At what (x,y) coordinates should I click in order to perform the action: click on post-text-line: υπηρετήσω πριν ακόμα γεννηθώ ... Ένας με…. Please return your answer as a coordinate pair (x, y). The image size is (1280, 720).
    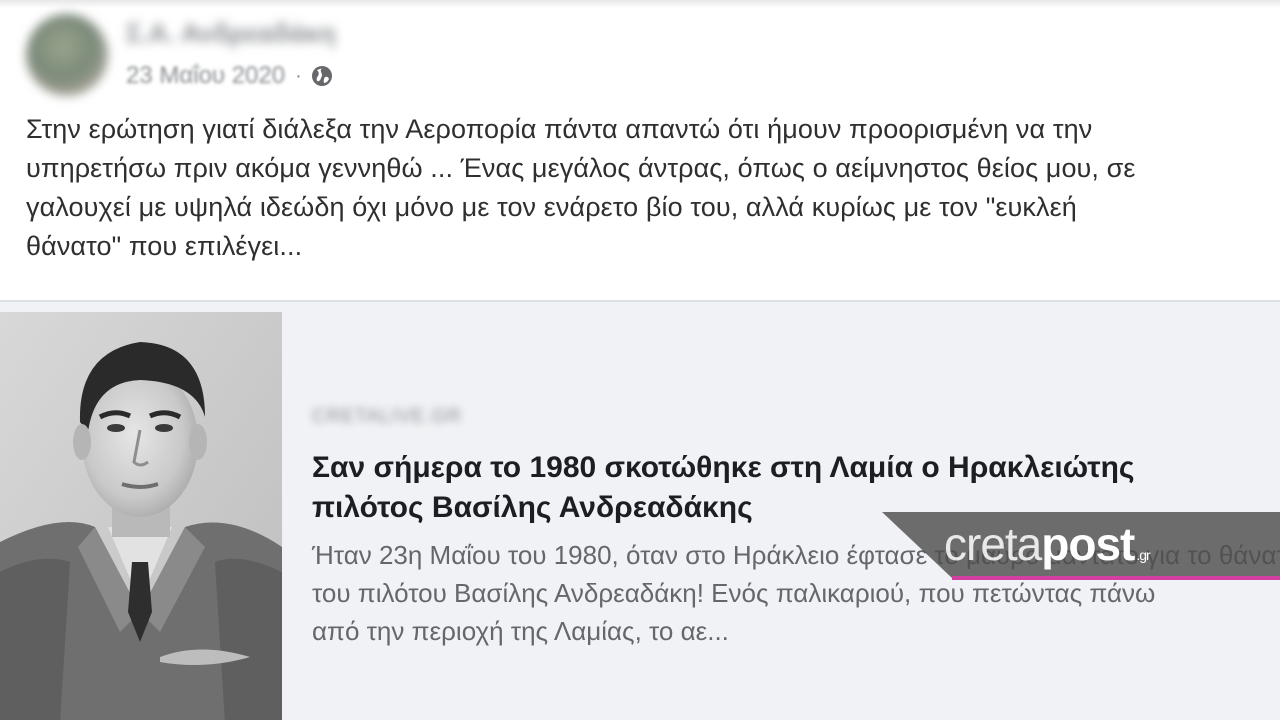
    Looking at the image, I should click on (581, 168).